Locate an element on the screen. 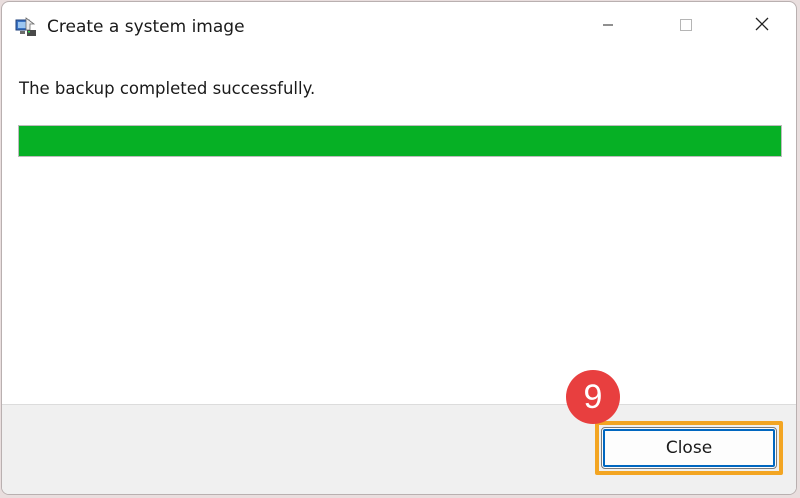 The image size is (800, 498). maximize-button is located at coordinates (686, 26).